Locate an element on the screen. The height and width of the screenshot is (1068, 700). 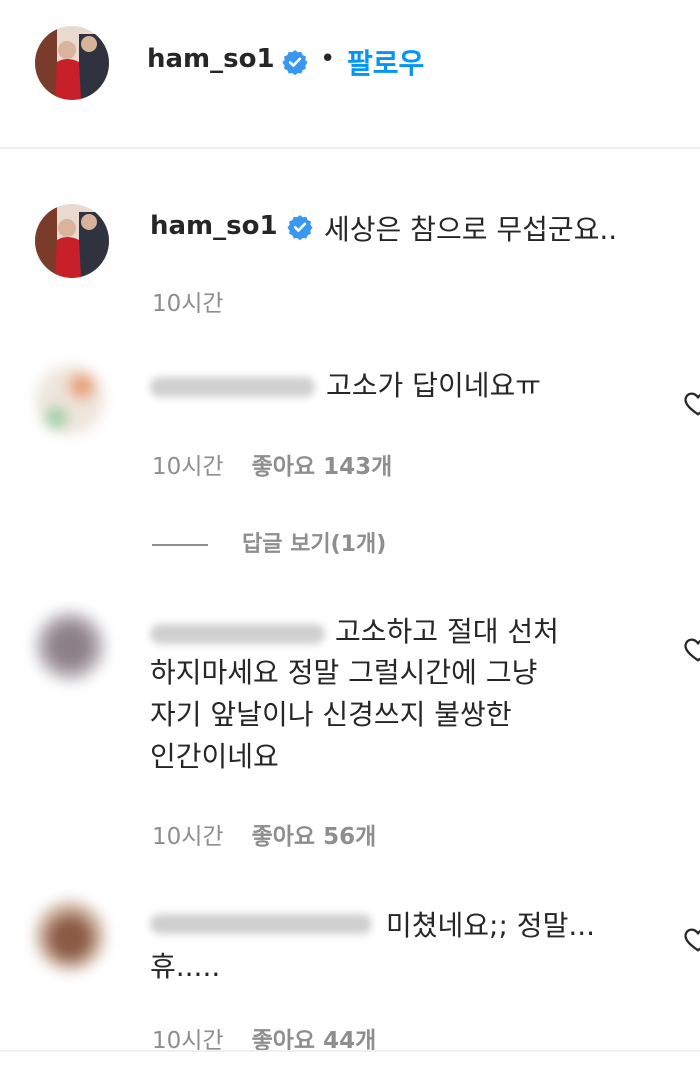
comment-text-line: 고소하고 절대 선처 is located at coordinates (447, 631).